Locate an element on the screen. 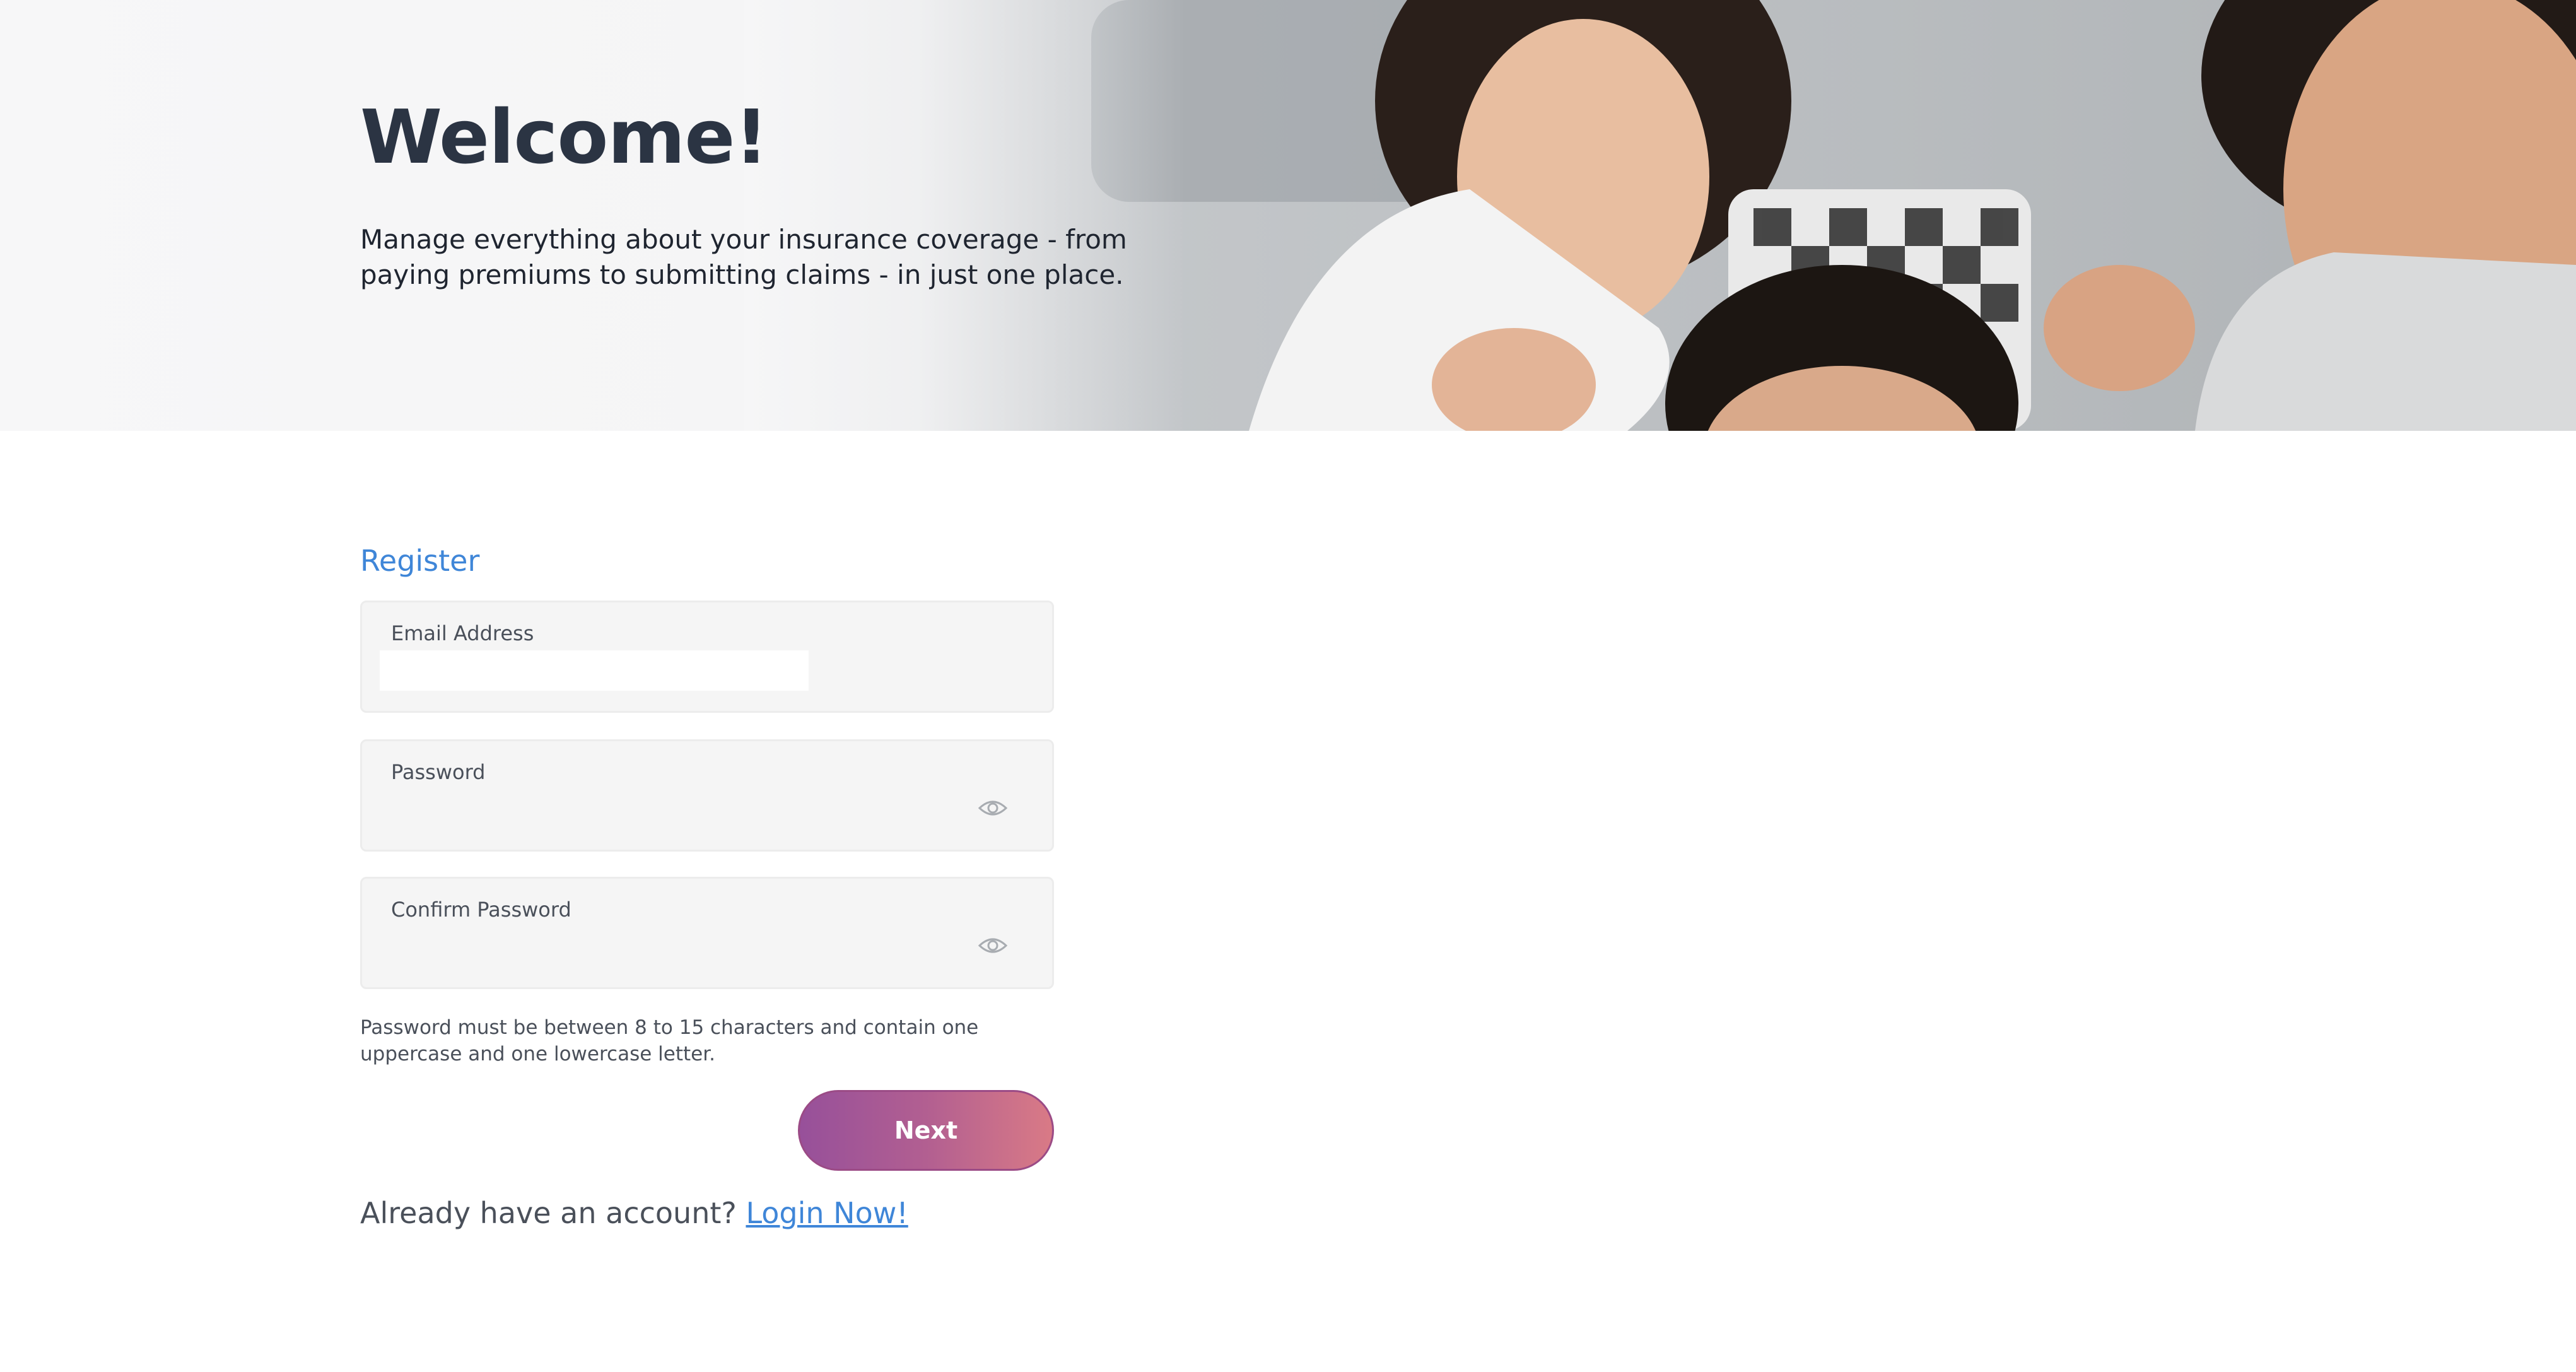  login-now-link: Login Now! is located at coordinates (827, 1213).